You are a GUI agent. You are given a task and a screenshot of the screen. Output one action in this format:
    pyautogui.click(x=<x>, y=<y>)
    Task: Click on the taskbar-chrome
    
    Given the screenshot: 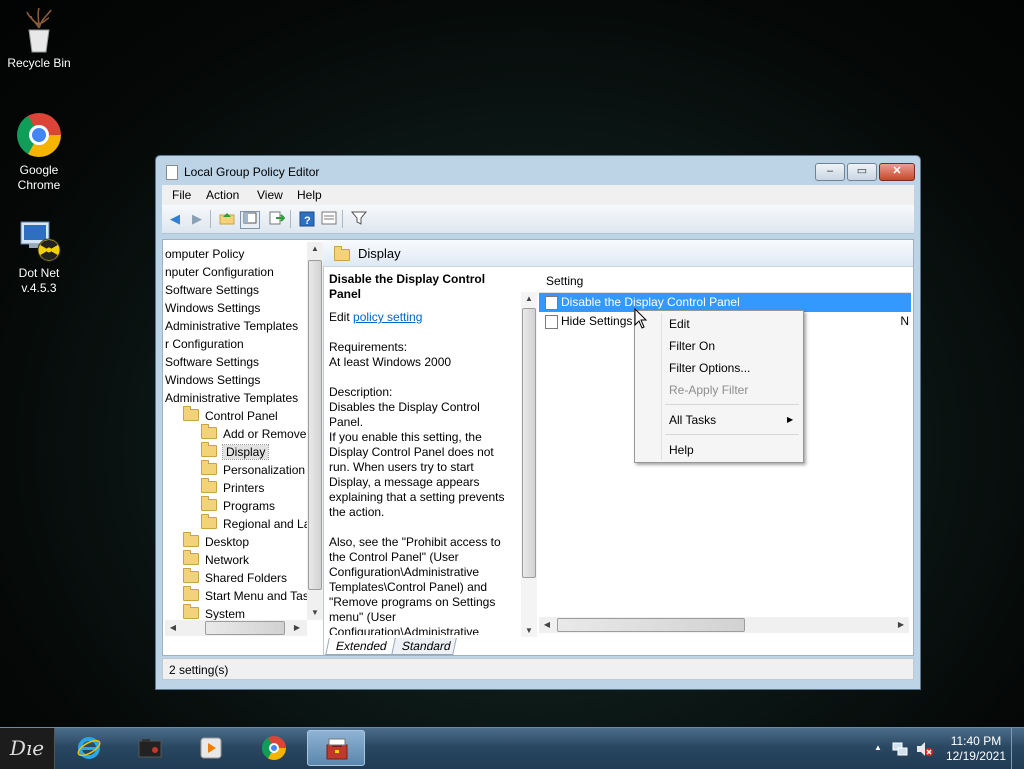 What is the action you would take?
    pyautogui.click(x=274, y=748)
    